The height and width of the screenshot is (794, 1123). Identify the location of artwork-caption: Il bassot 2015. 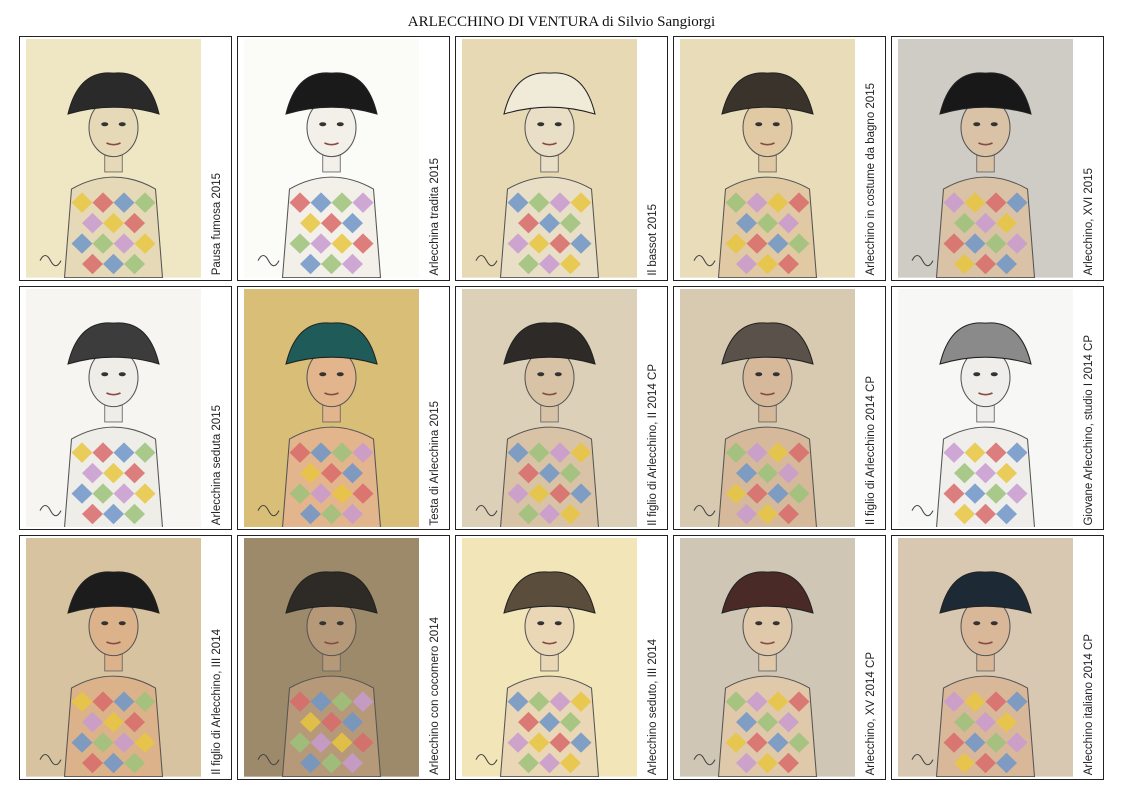
(653, 240).